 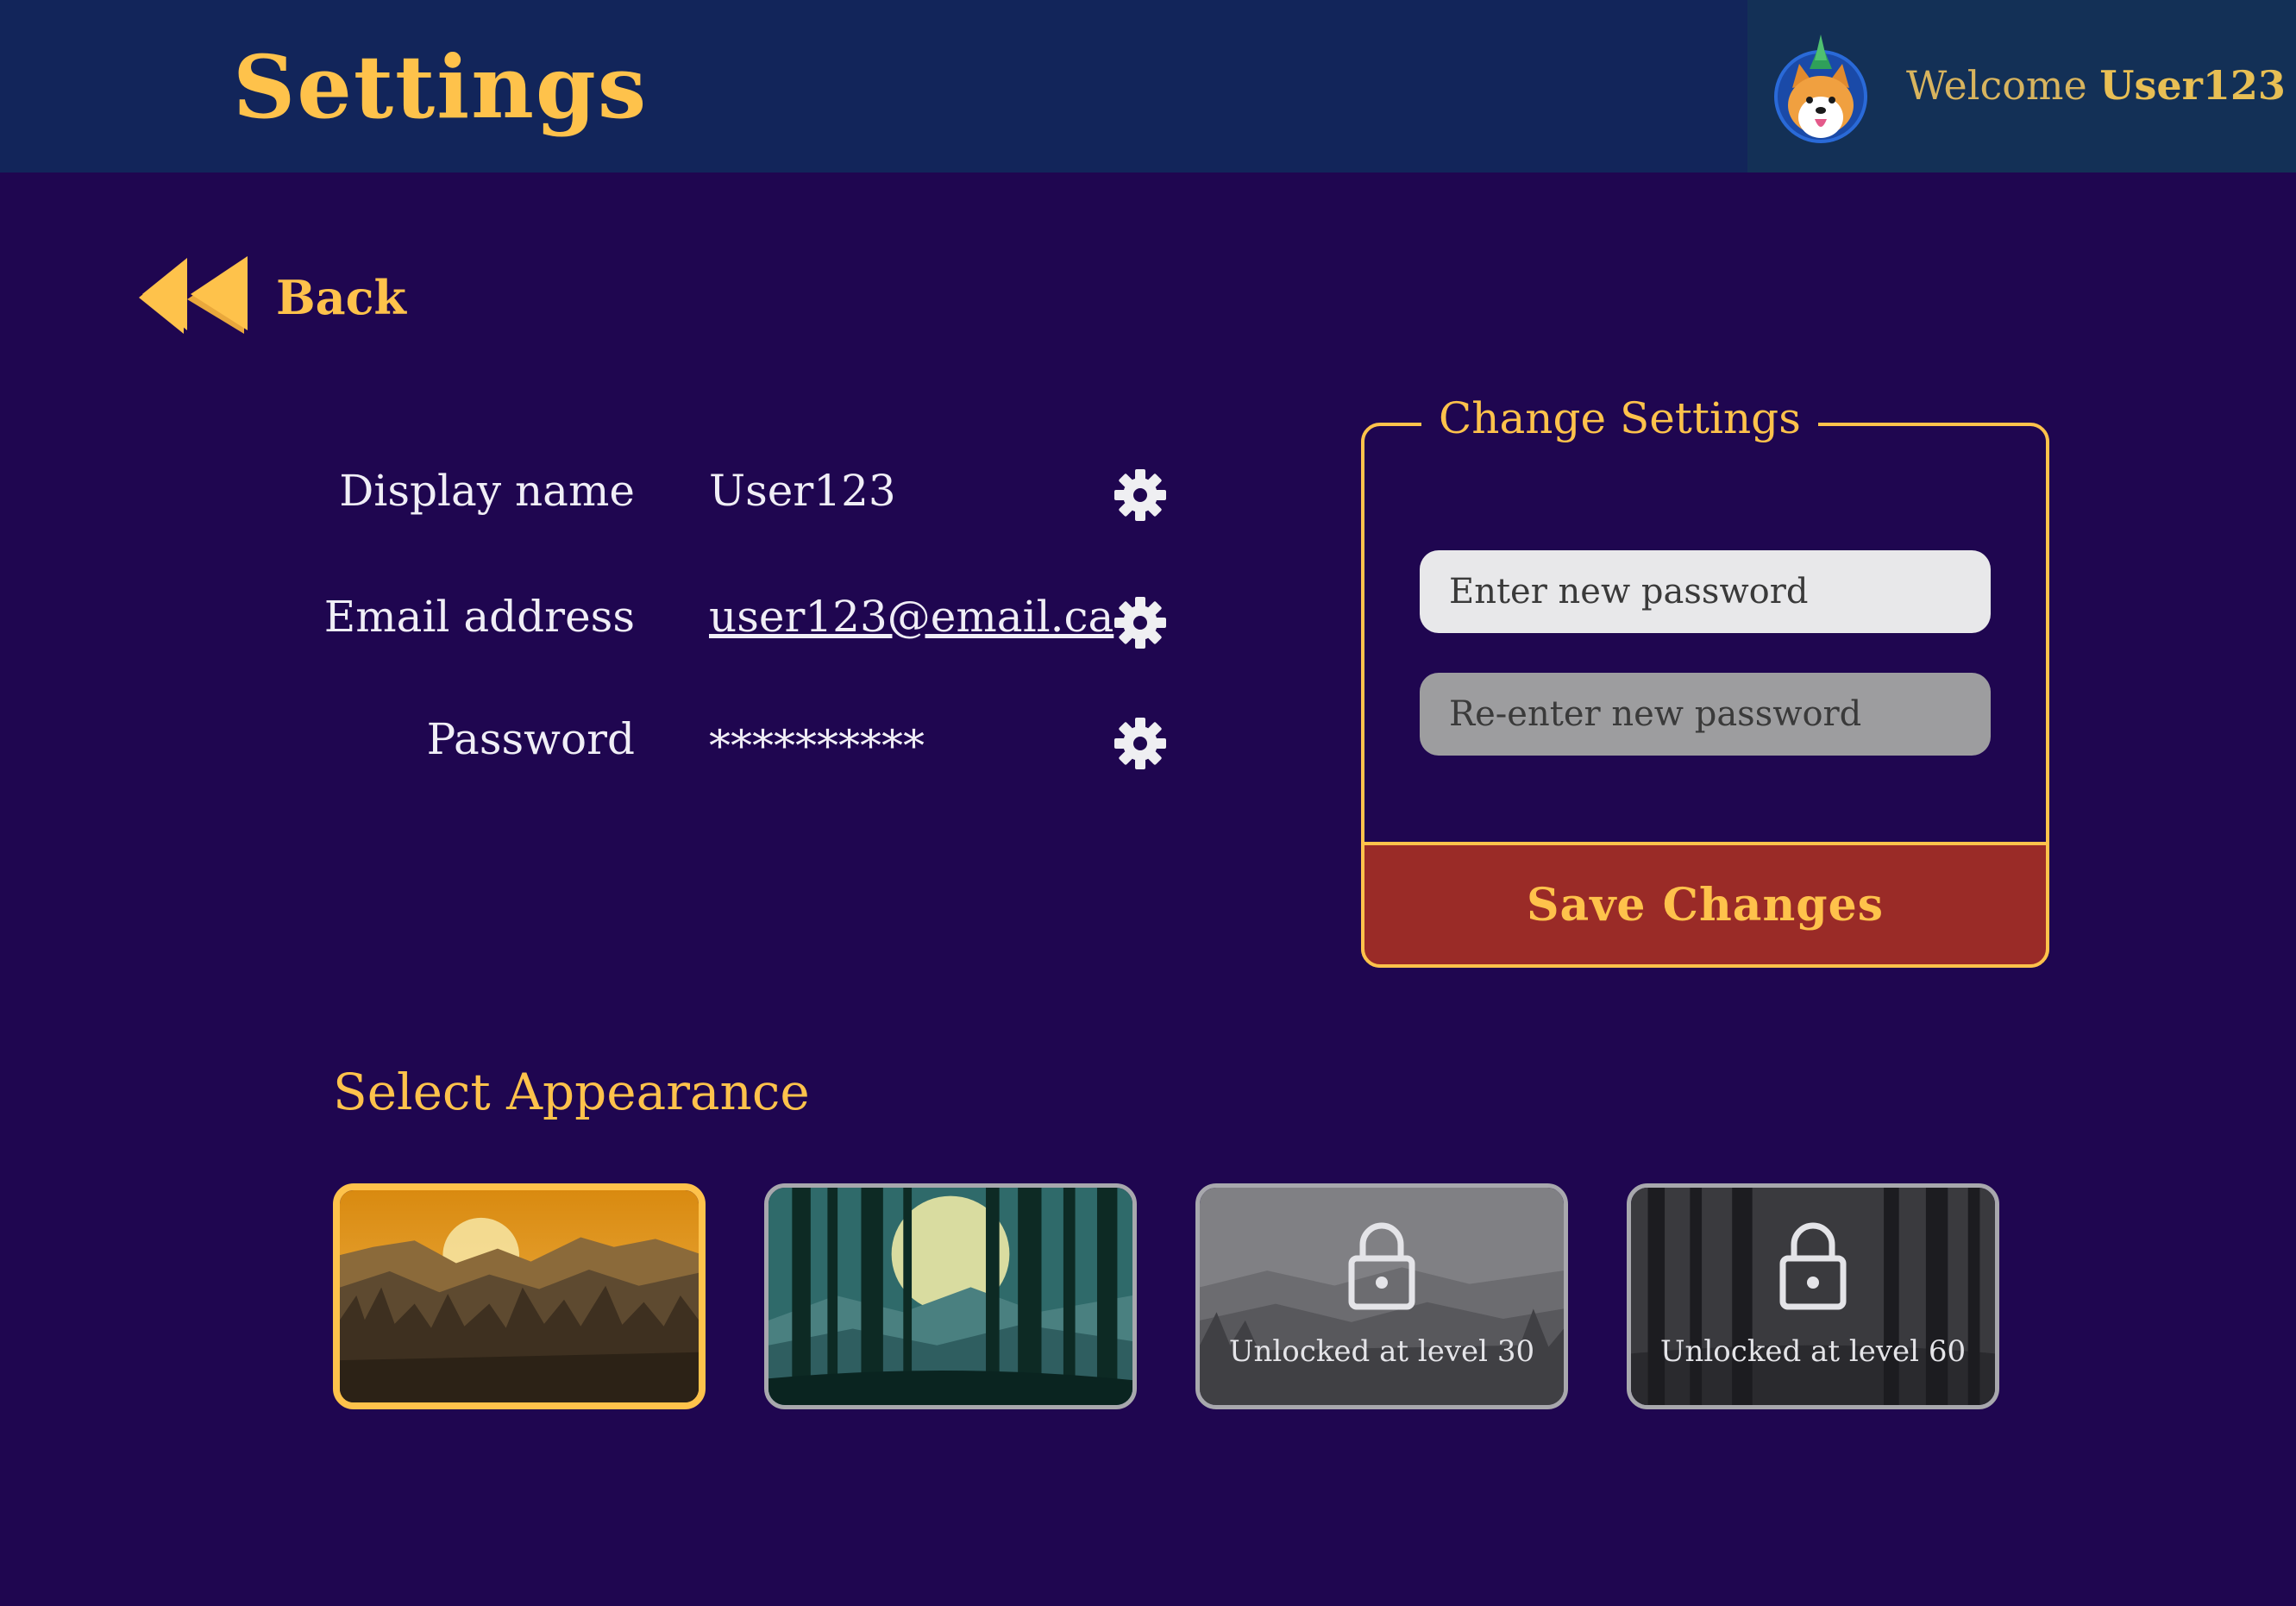 I want to click on back-label: Back, so click(x=341, y=297).